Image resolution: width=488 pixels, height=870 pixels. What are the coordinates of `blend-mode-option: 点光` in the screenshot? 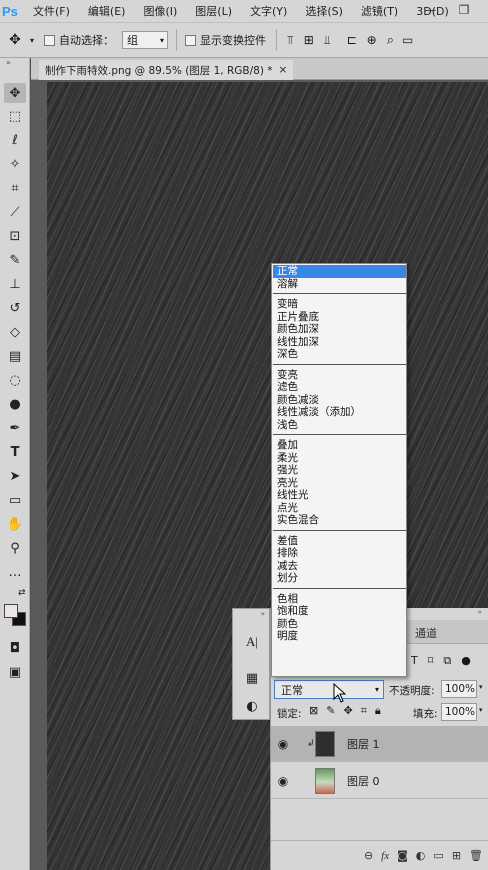 It's located at (339, 508).